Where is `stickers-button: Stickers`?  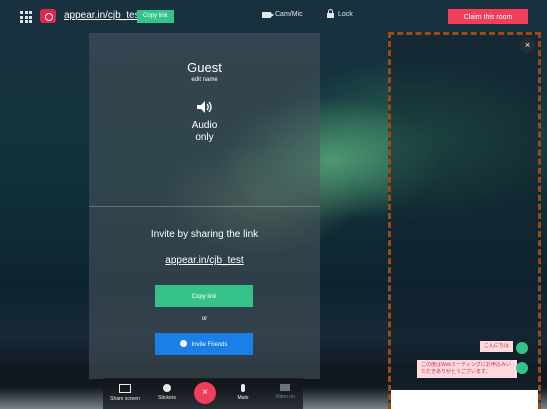
stickers-button: Stickers is located at coordinates (167, 392).